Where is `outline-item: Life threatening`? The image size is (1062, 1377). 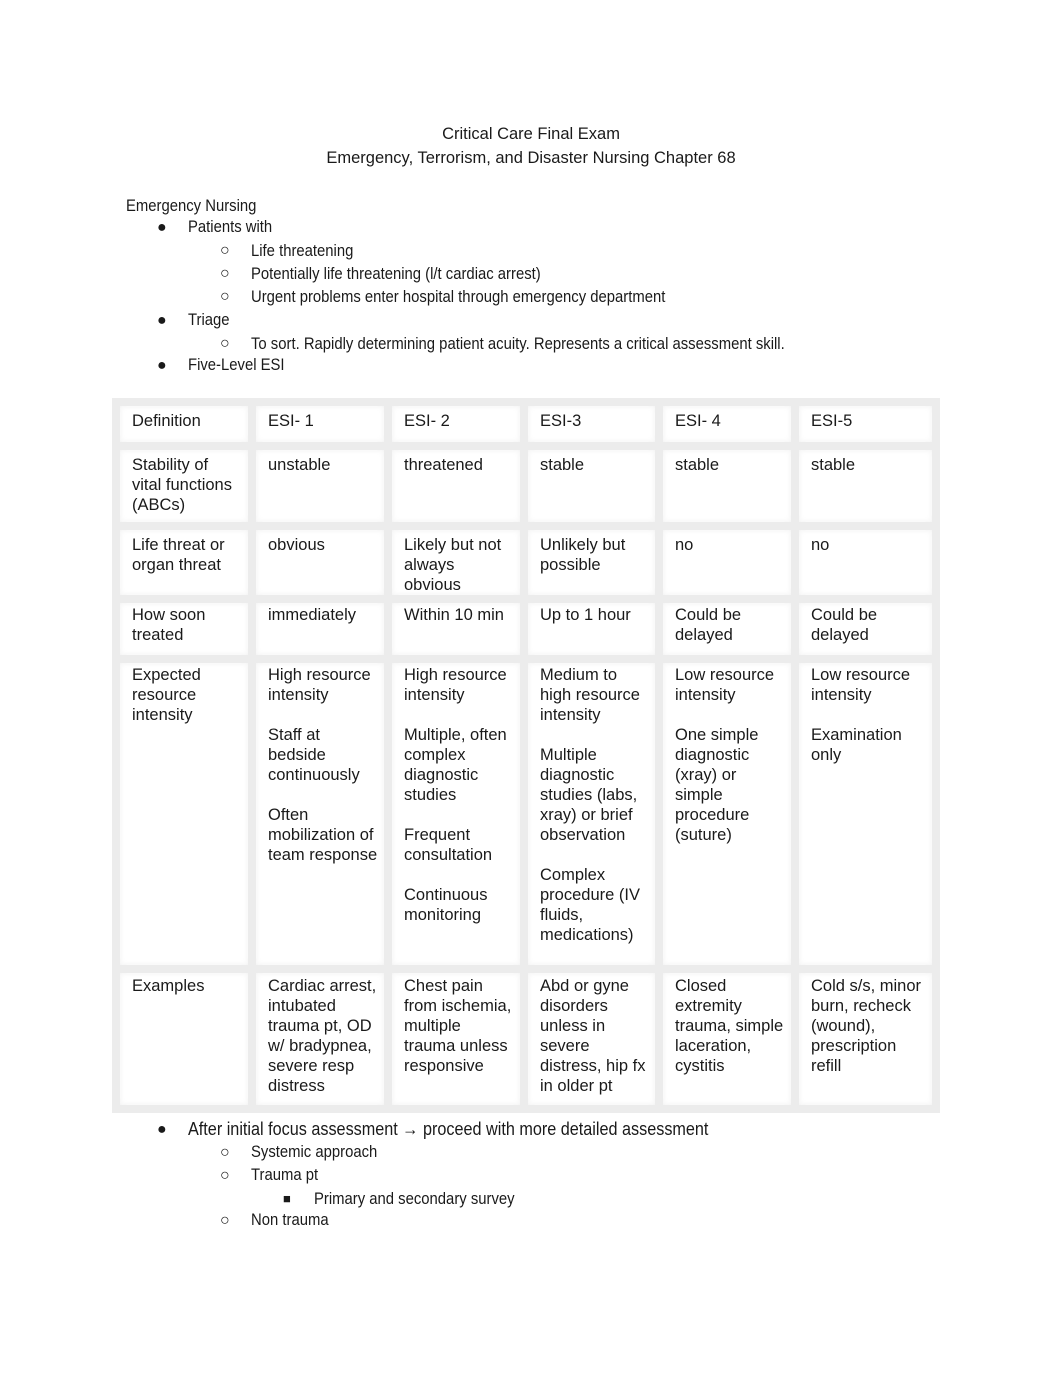
outline-item: Life threatening is located at coordinates (302, 251).